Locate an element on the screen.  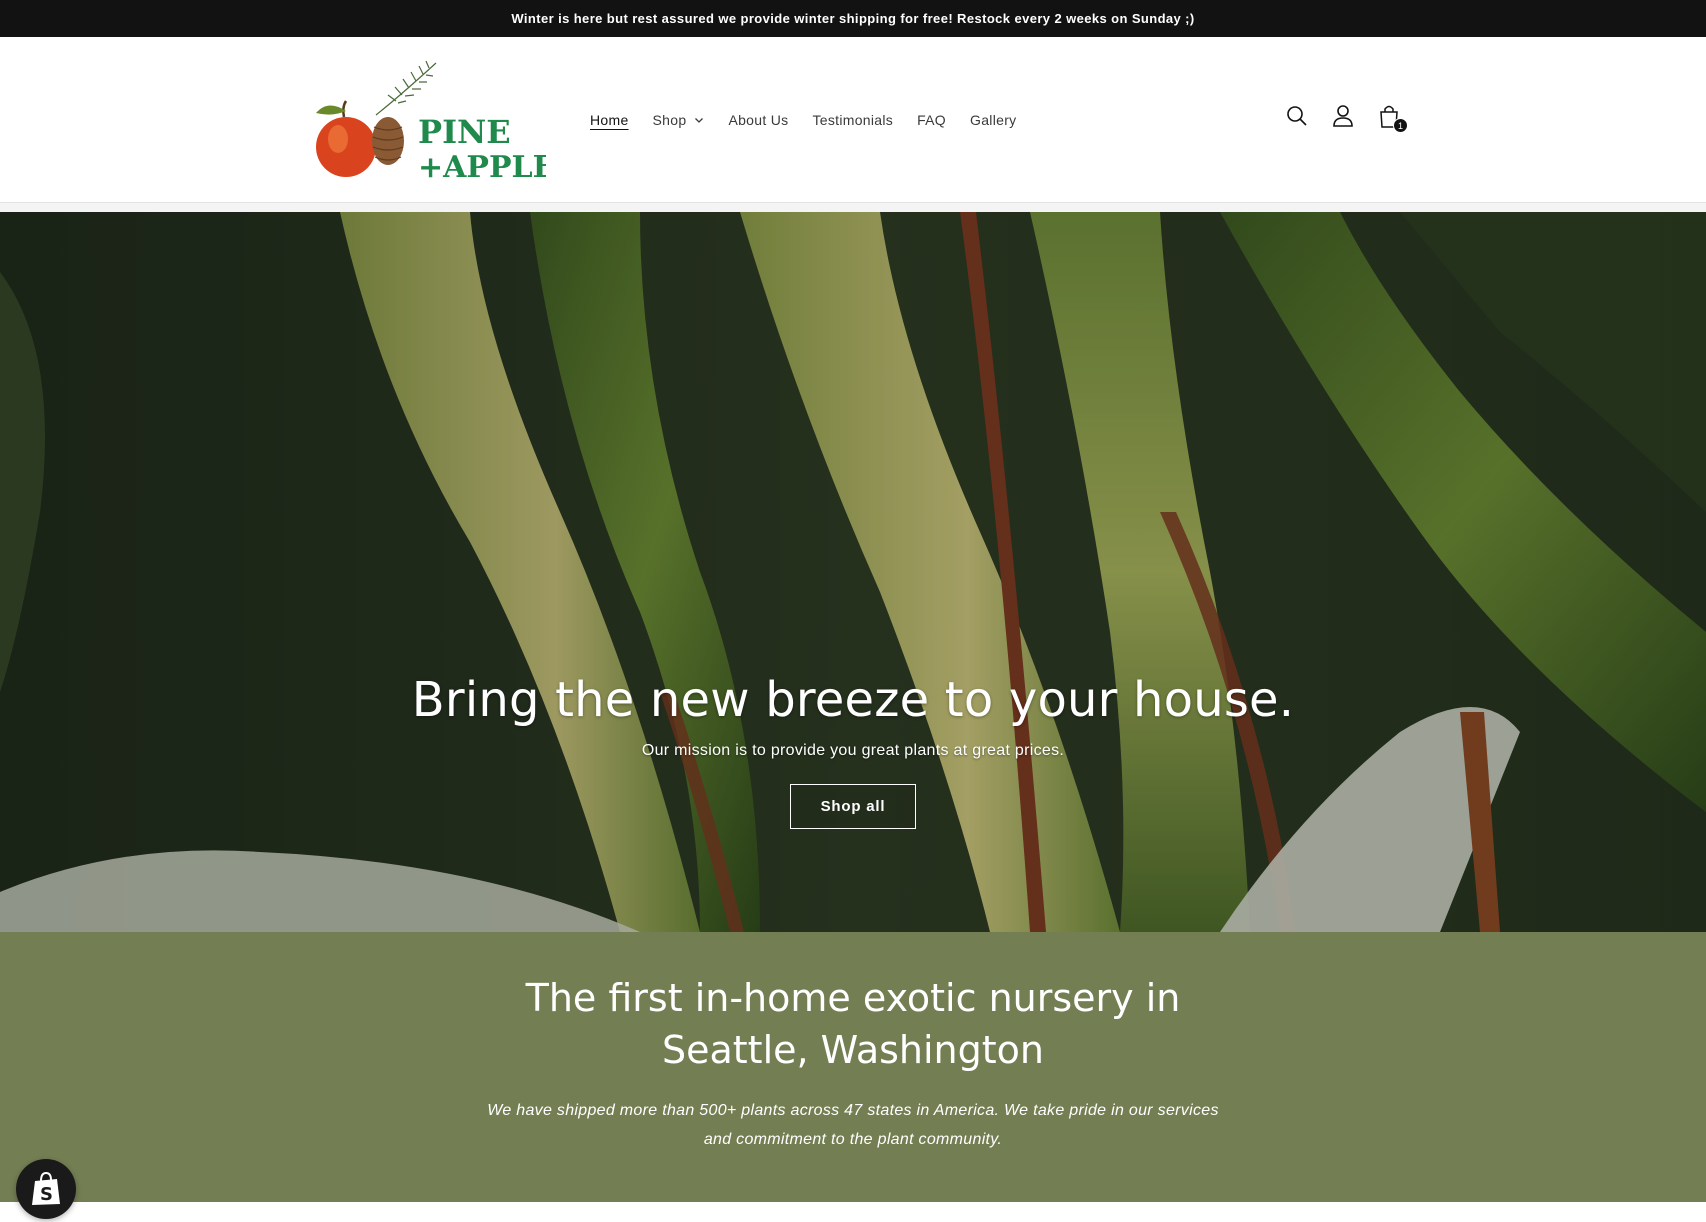
nav-about-label: About Us is located at coordinates (758, 120).